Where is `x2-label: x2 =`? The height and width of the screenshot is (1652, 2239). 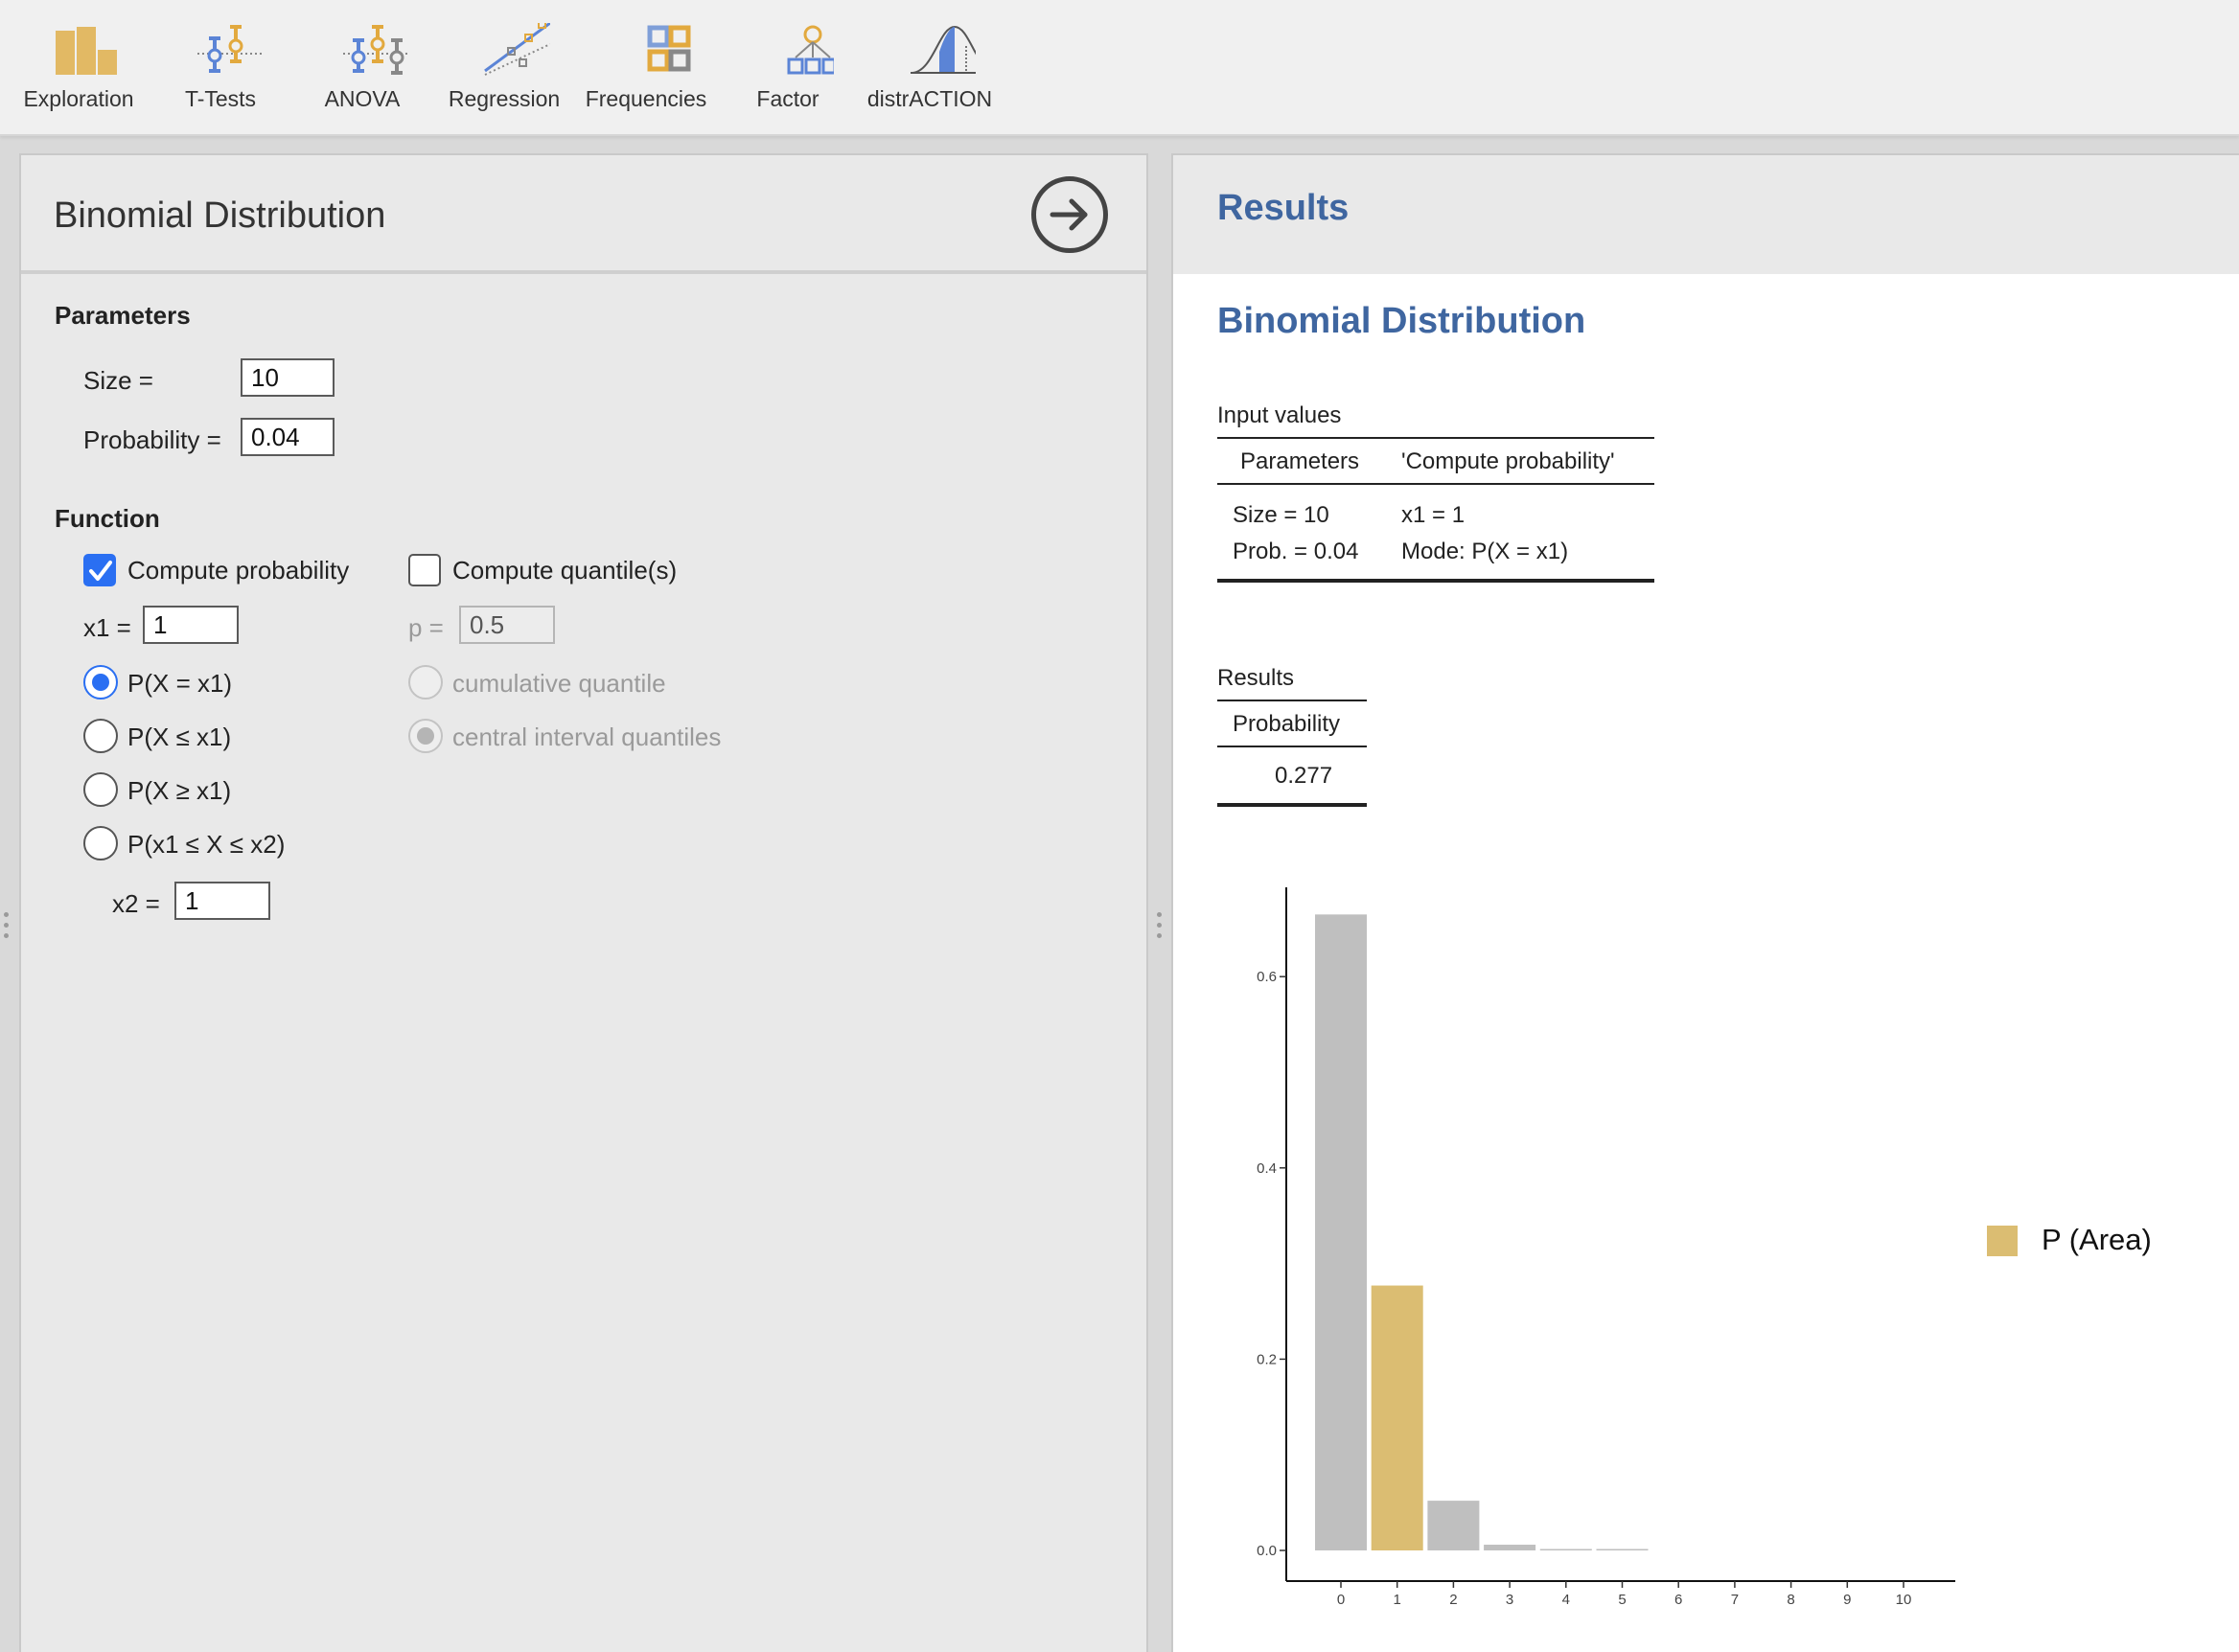
x2-label: x2 = is located at coordinates (136, 903).